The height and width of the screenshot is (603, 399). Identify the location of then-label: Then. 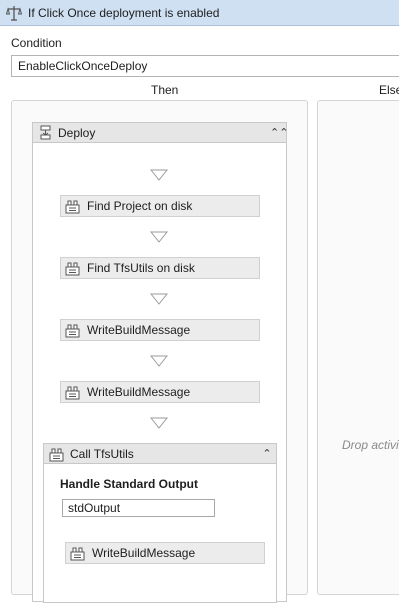
(165, 90).